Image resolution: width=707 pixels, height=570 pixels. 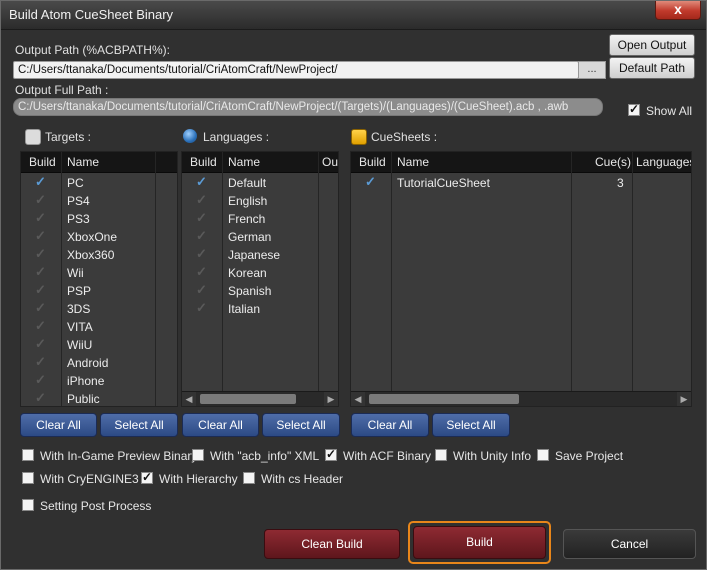 I want to click on cuesheets-header-cues: Cue(s), so click(x=613, y=162).